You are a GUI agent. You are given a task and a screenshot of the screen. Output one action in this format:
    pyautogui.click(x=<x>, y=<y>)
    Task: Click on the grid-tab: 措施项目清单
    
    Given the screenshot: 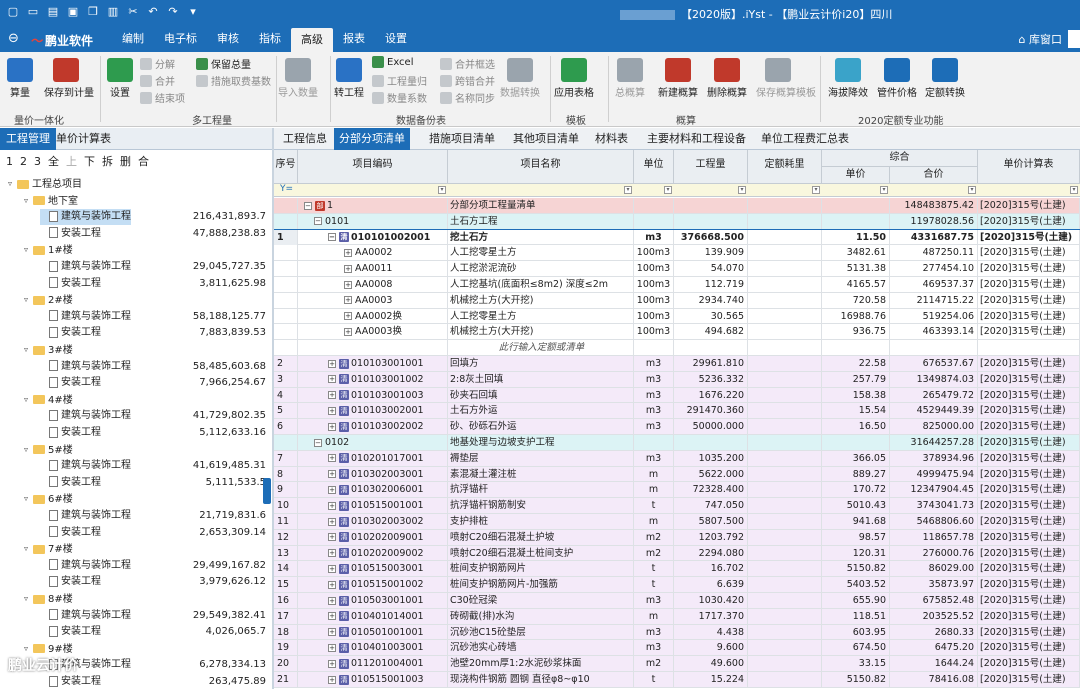 What is the action you would take?
    pyautogui.click(x=462, y=139)
    